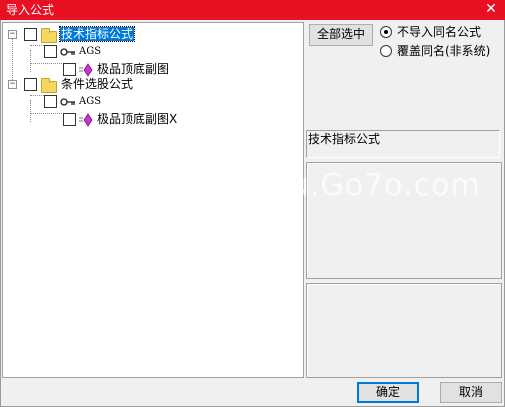 Image resolution: width=505 pixels, height=407 pixels. What do you see at coordinates (341, 35) in the screenshot?
I see `select-all-button: 全部选中` at bounding box center [341, 35].